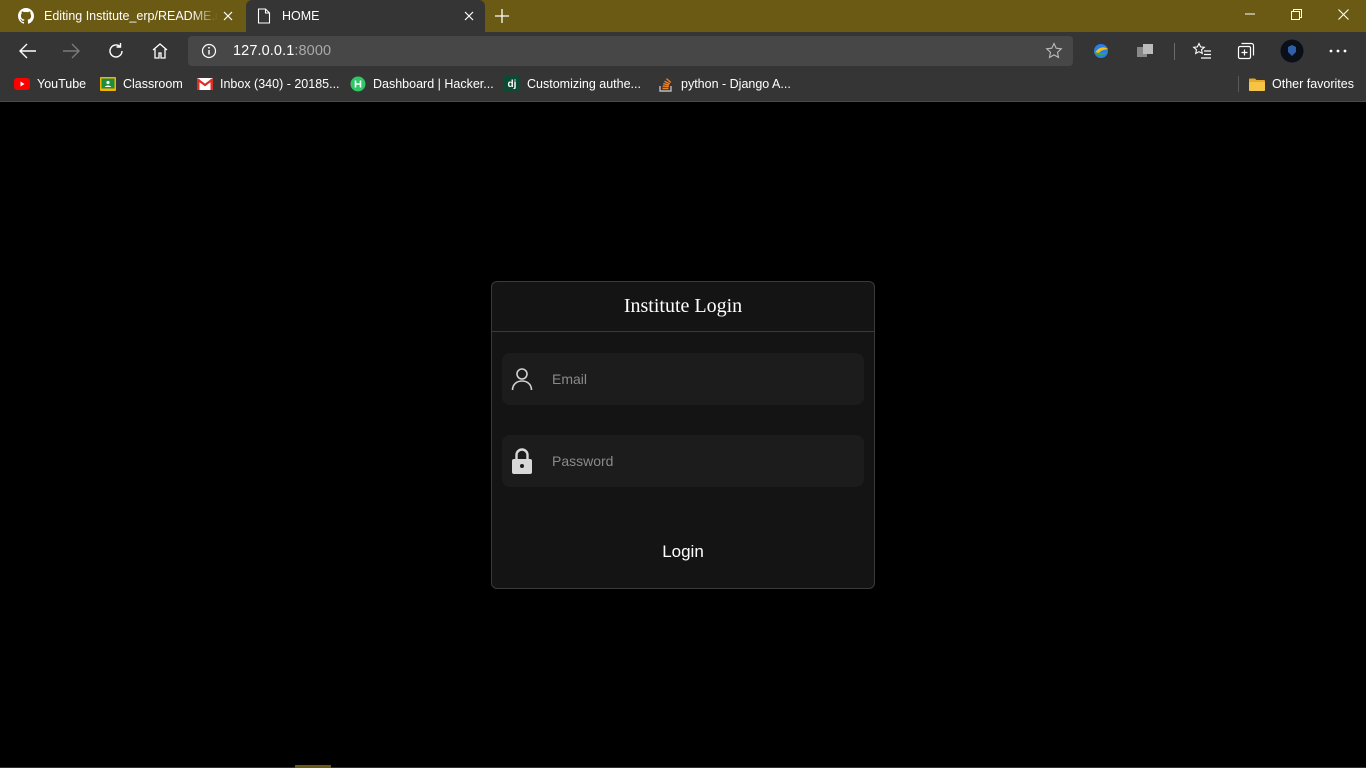 The width and height of the screenshot is (1366, 768). I want to click on page-icon, so click(264, 16).